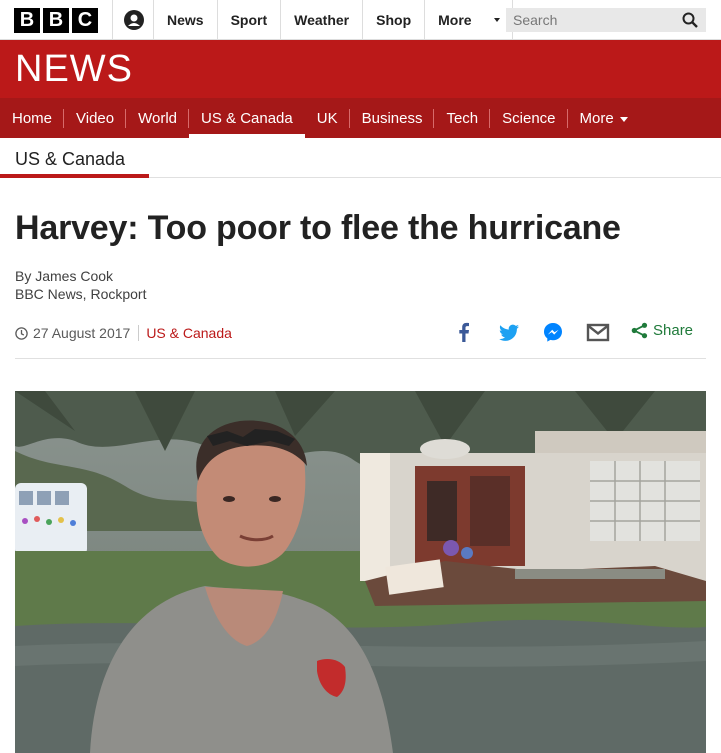  Describe the element at coordinates (497, 20) in the screenshot. I see `chevron-down-icon` at that location.